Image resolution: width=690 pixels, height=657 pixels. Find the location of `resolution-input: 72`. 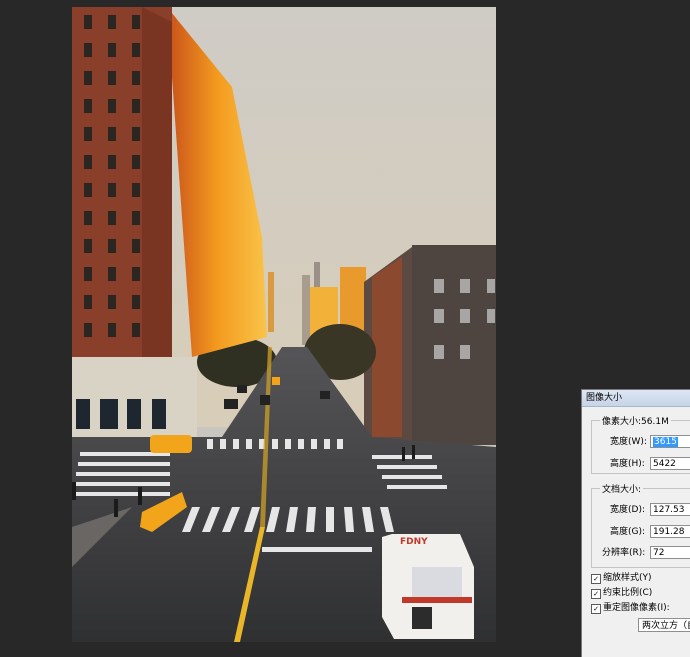

resolution-input: 72 is located at coordinates (670, 552).